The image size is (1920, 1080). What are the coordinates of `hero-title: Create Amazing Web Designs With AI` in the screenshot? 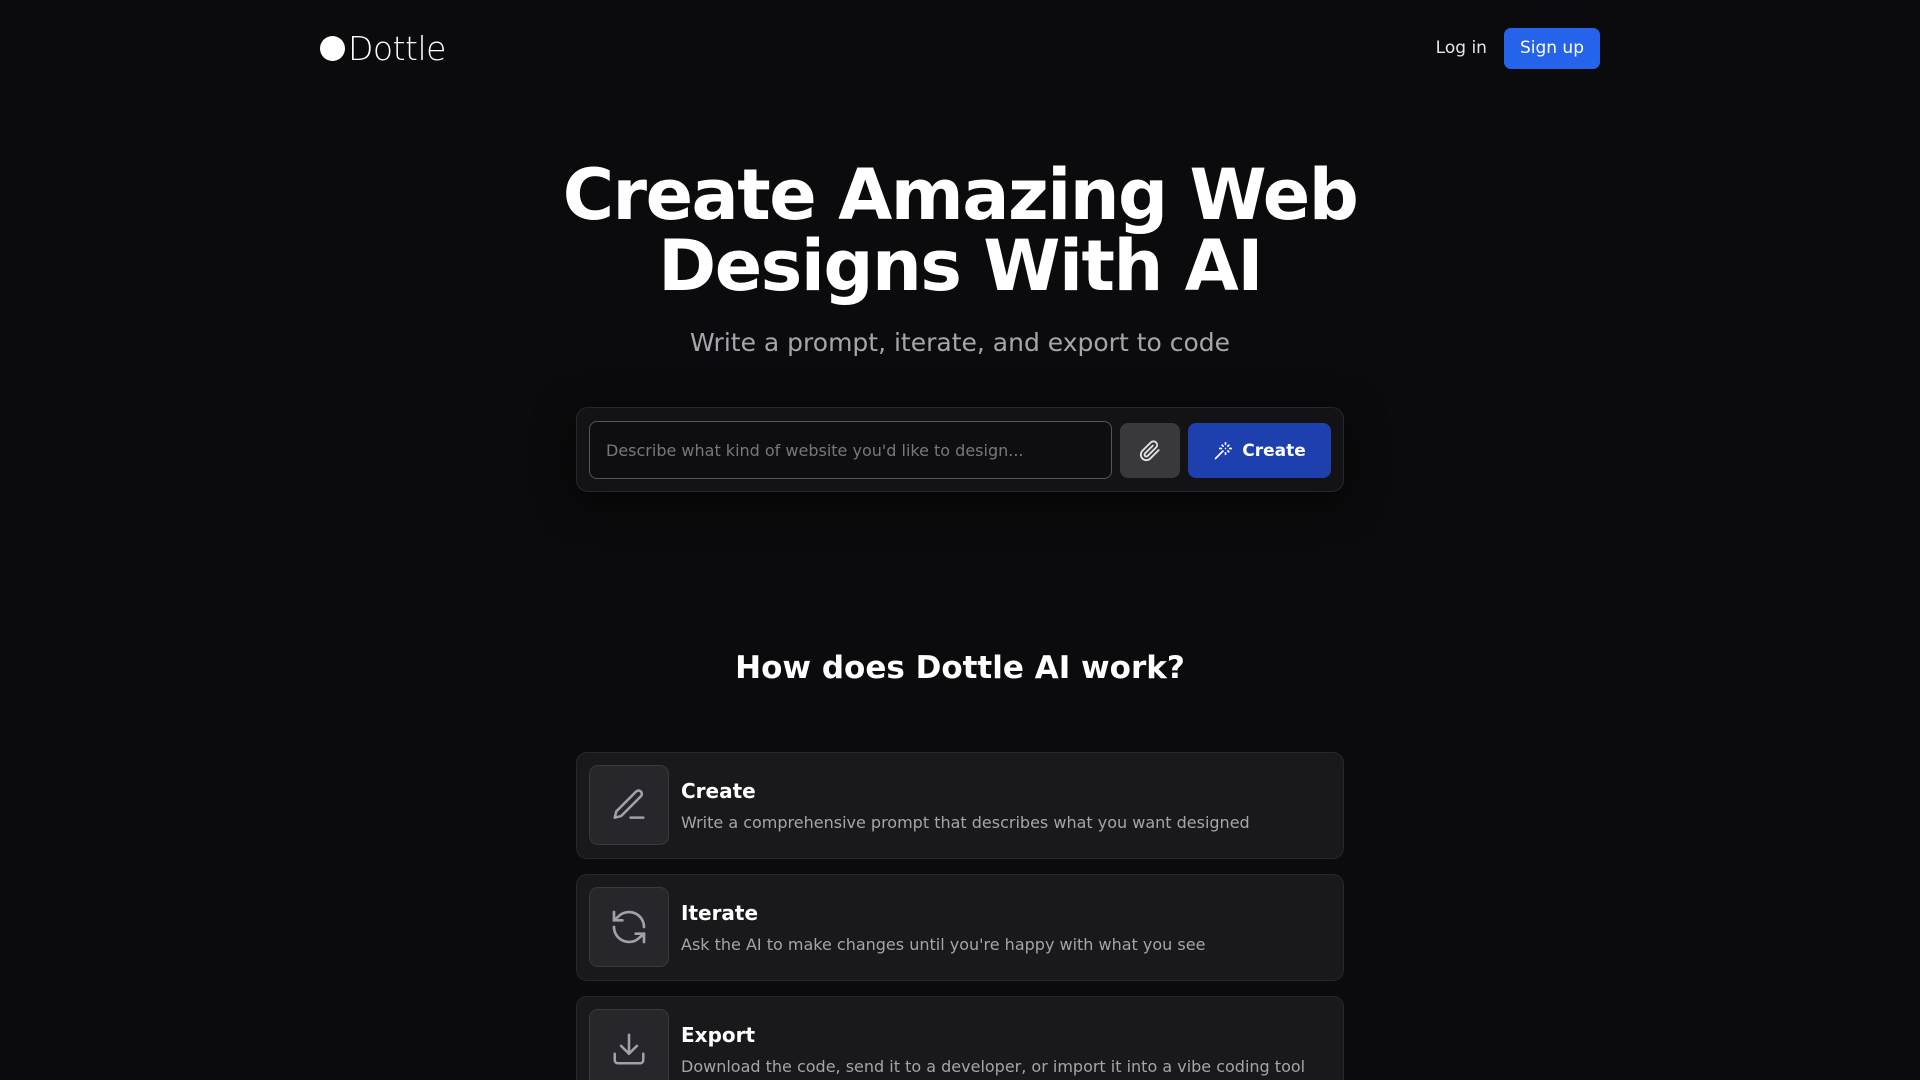 It's located at (960, 231).